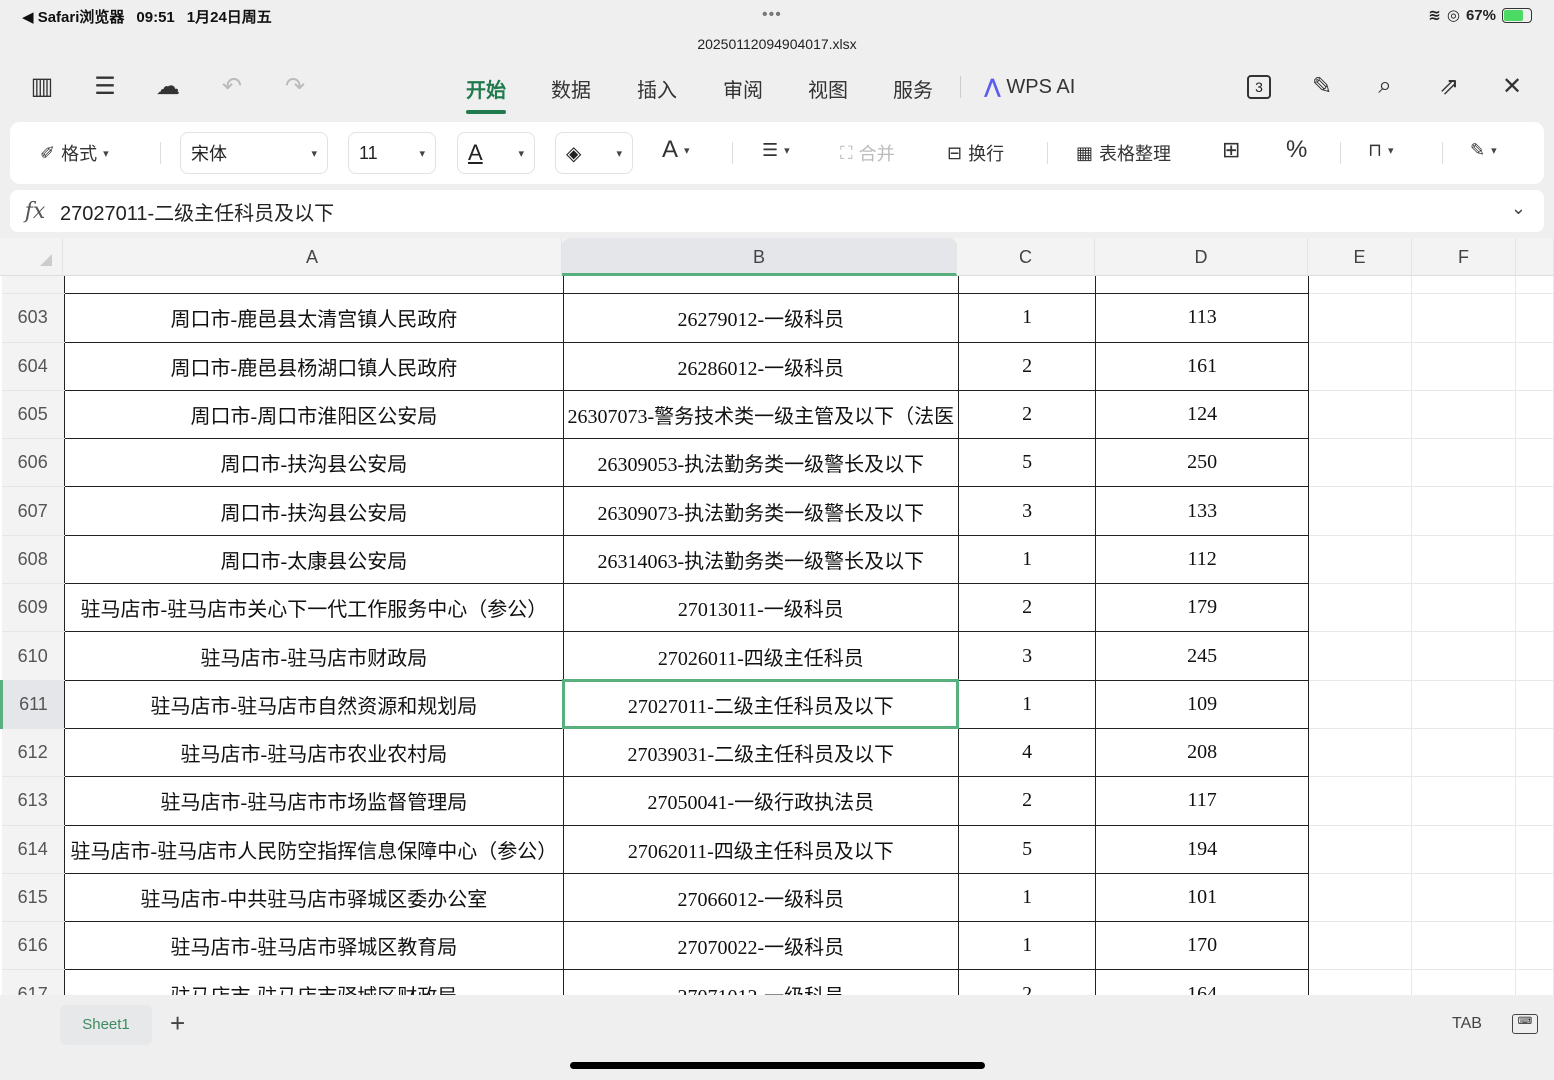 The image size is (1554, 1080). What do you see at coordinates (32, 704) in the screenshot?
I see `row-number: 611` at bounding box center [32, 704].